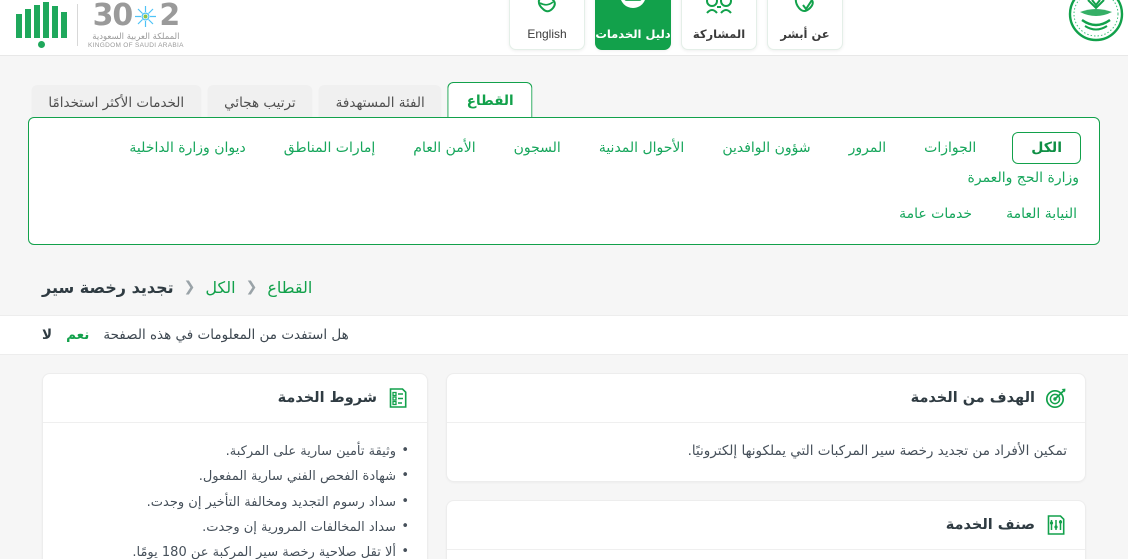 Image resolution: width=1128 pixels, height=559 pixels. What do you see at coordinates (1023, 178) in the screenshot?
I see `sector-chip-hajj-umrah: وزارة الحج والعمرة` at bounding box center [1023, 178].